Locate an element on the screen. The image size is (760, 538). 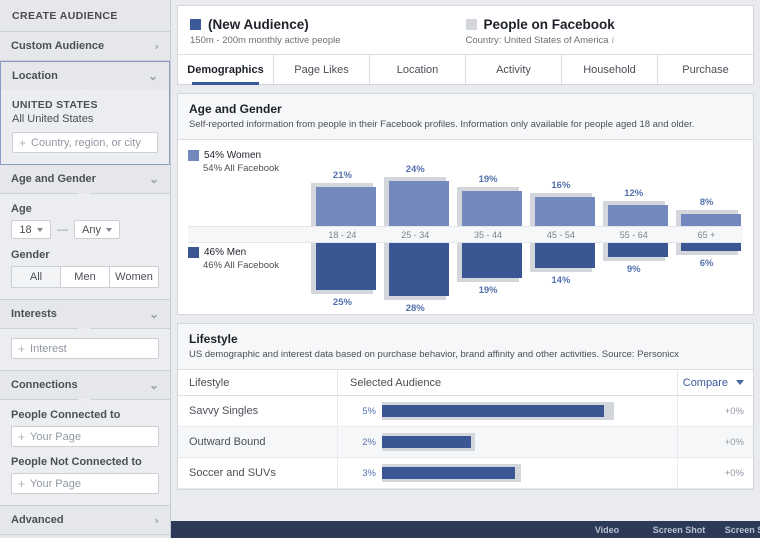
people-connected-input: + Your Page is located at coordinates (85, 436).